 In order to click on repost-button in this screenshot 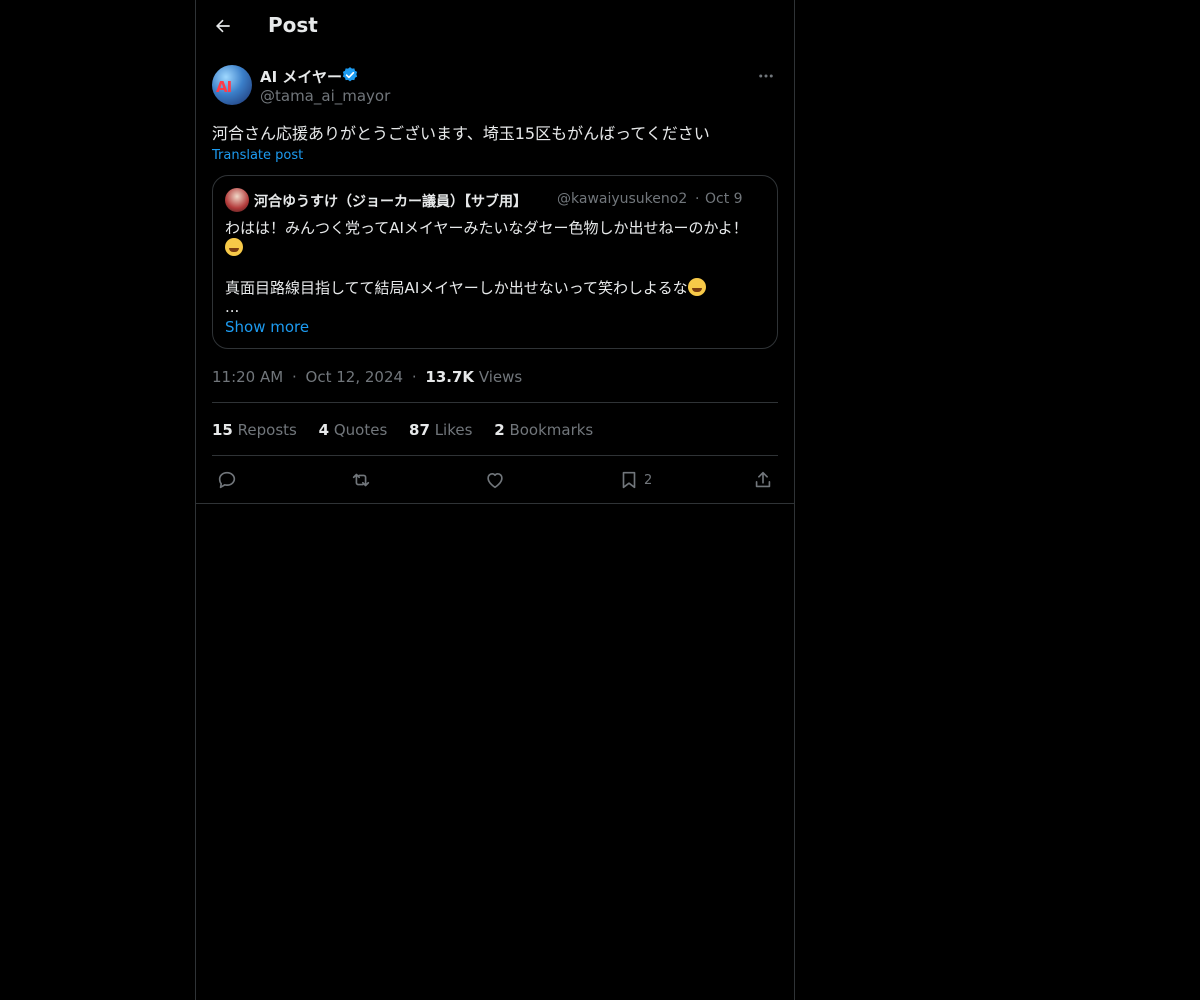, I will do `click(361, 480)`.